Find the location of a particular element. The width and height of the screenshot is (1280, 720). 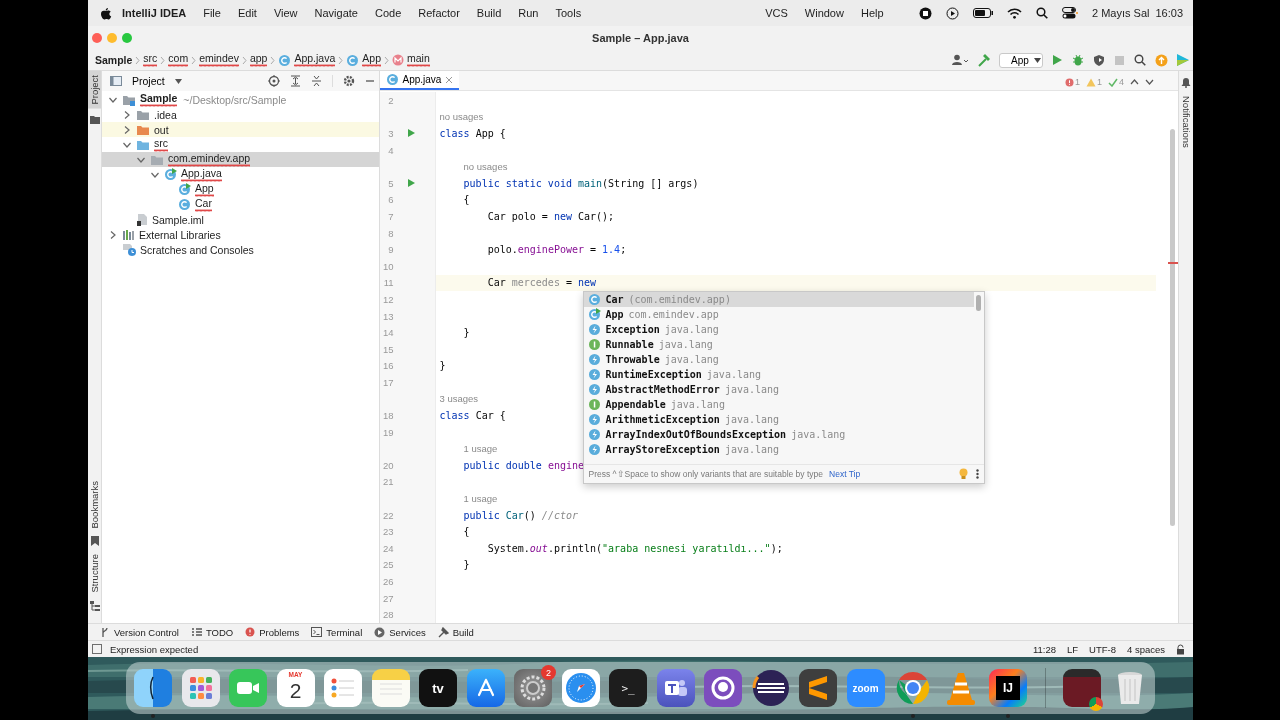

editor-tab: App.java is located at coordinates (419, 80).